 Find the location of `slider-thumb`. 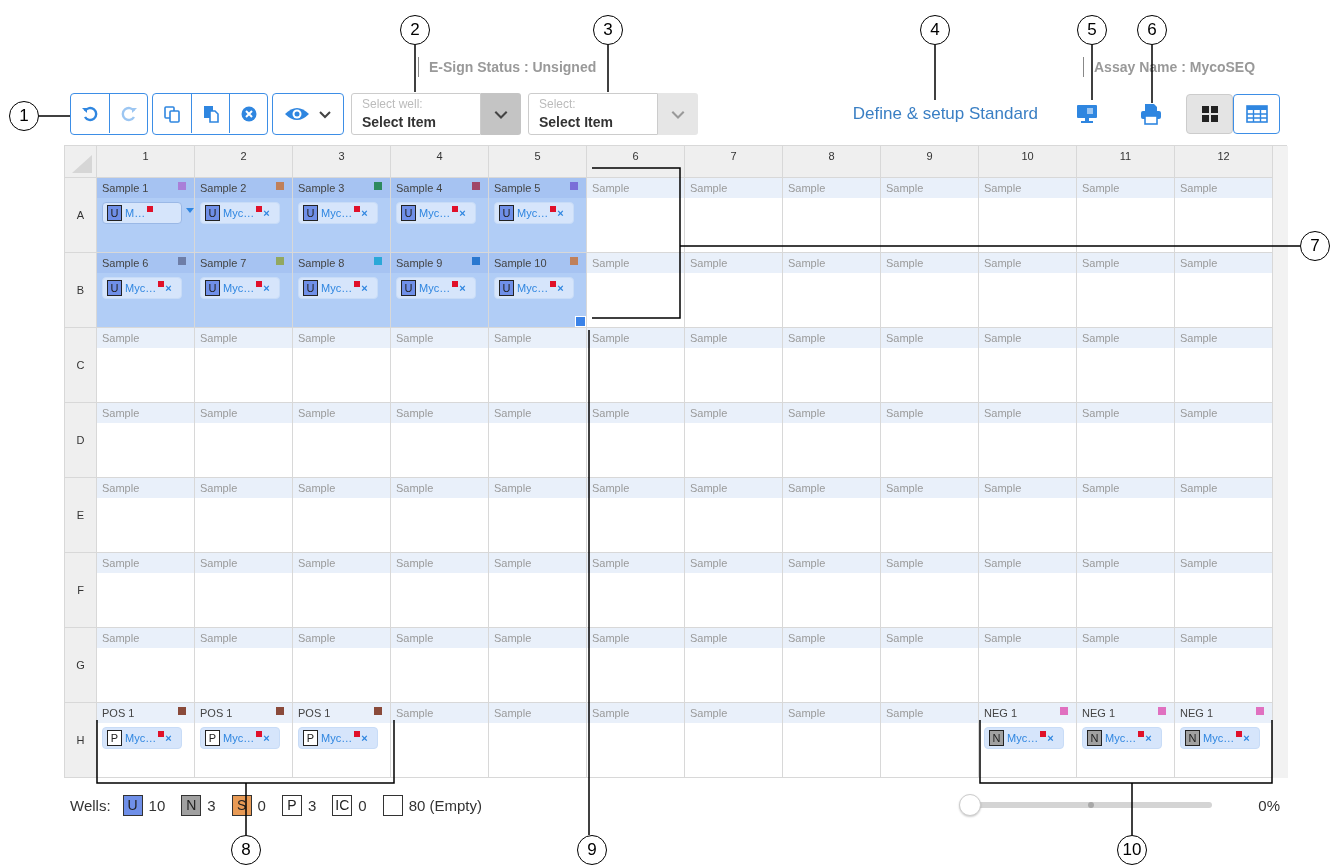

slider-thumb is located at coordinates (970, 805).